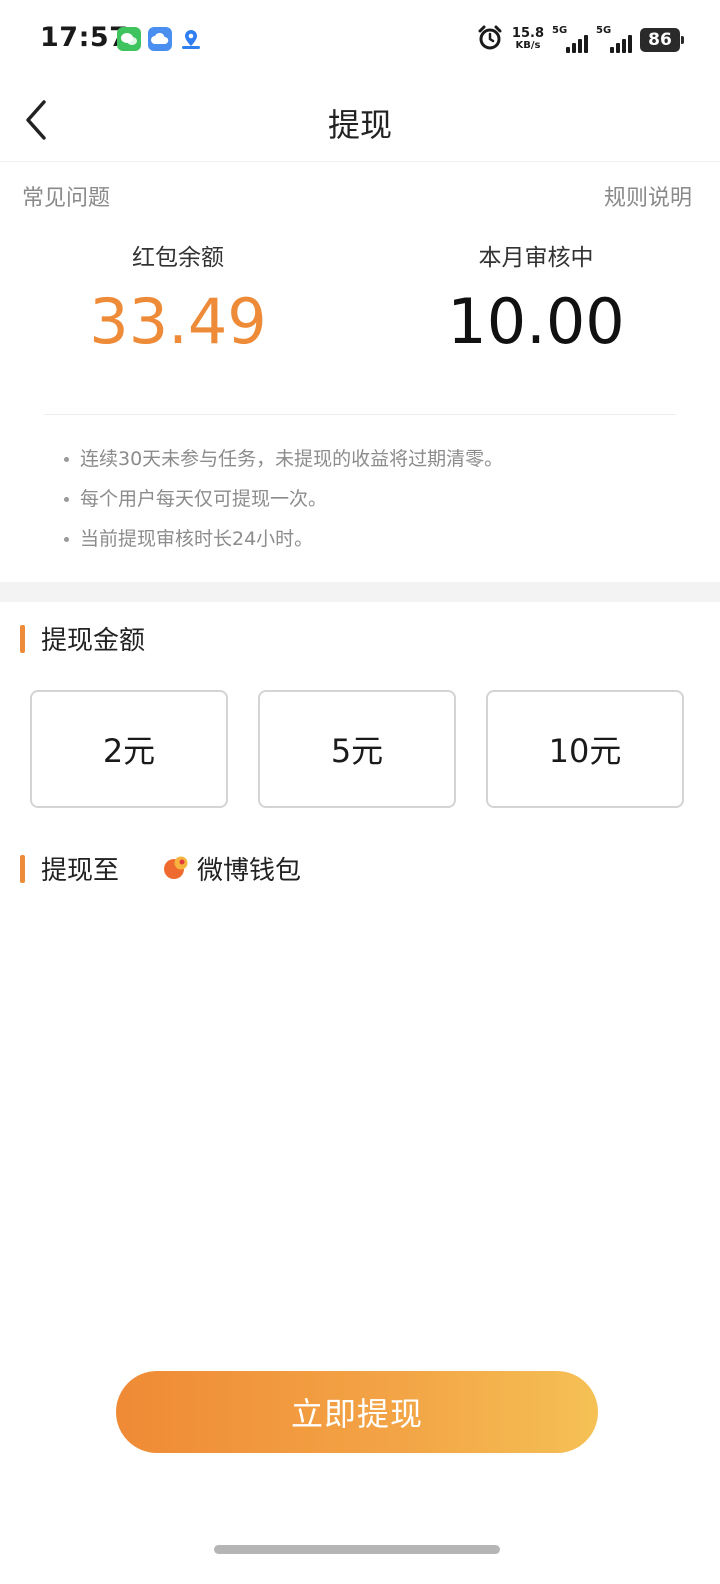 This screenshot has width=720, height=1584. Describe the element at coordinates (536, 321) in the screenshot. I see `review-value: 10.00` at that location.